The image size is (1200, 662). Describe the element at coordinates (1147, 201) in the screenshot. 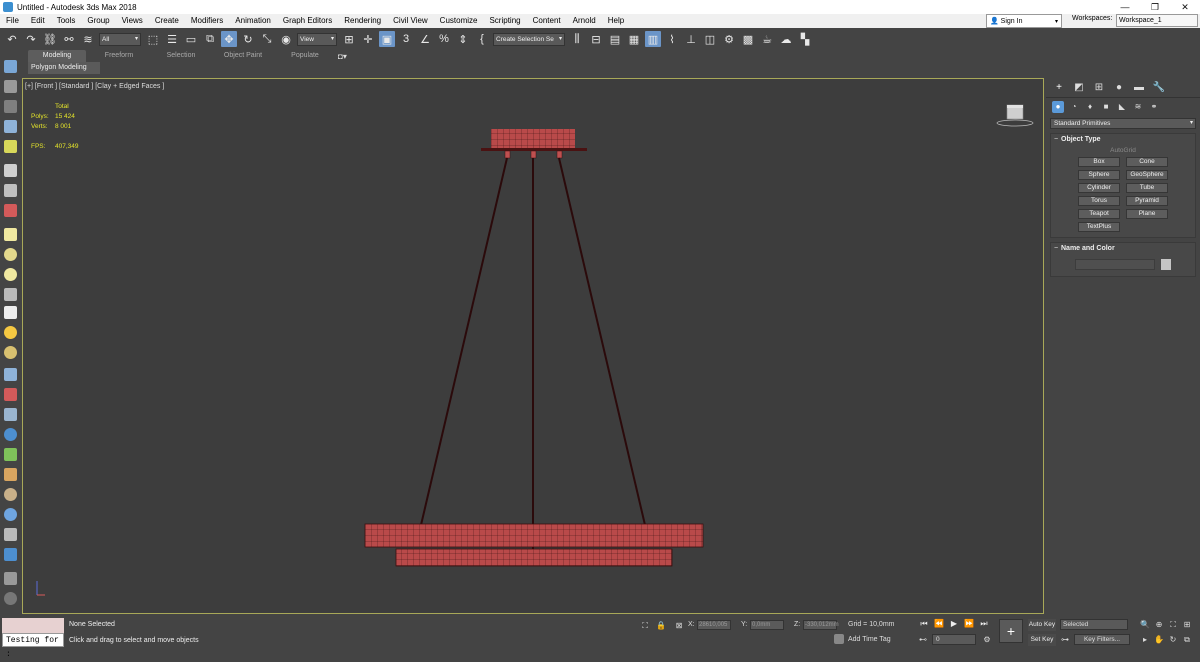

I see `pyramid-button: Pyramid` at that location.